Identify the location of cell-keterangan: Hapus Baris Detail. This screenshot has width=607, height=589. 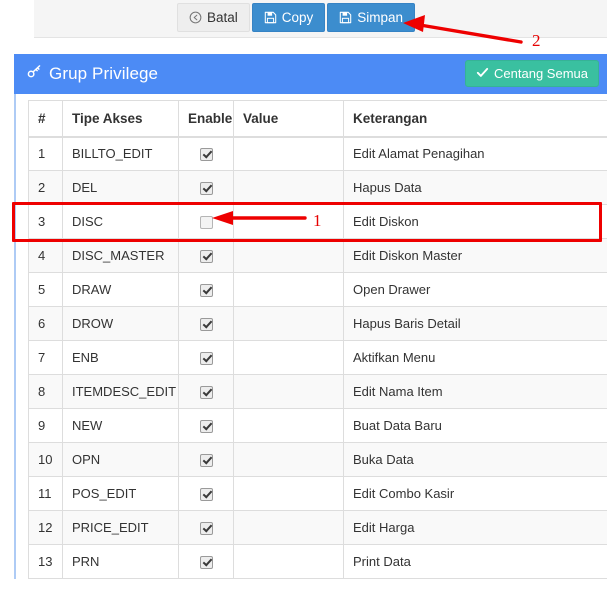
(475, 323).